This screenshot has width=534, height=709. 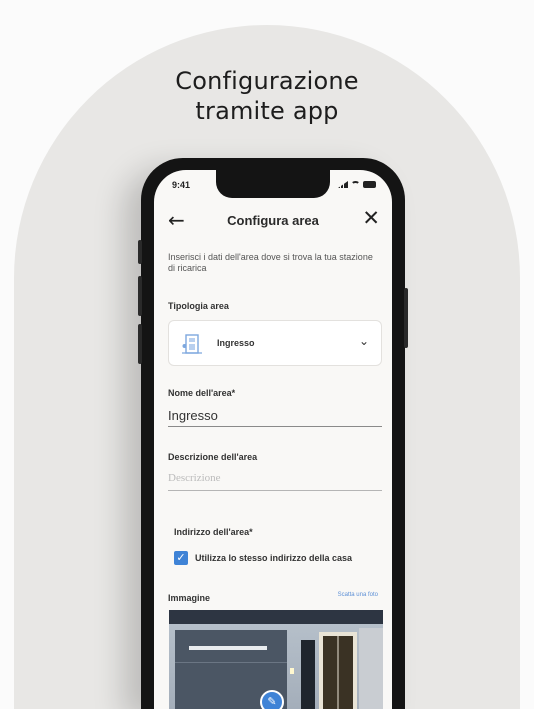 What do you see at coordinates (213, 532) in the screenshot?
I see `area-address-label: Indirizzo dell'area*` at bounding box center [213, 532].